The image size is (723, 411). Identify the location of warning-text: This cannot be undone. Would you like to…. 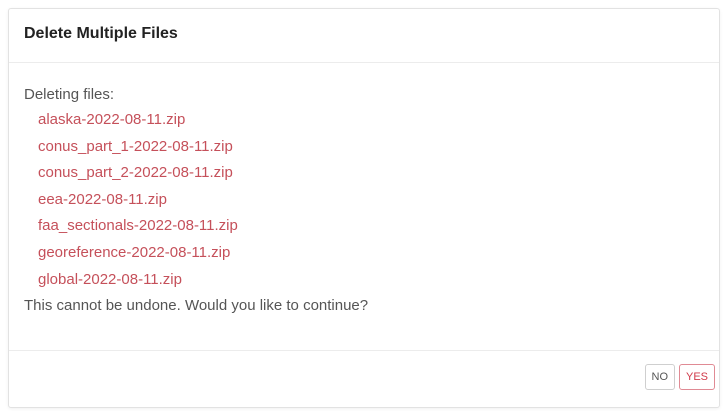
(196, 306).